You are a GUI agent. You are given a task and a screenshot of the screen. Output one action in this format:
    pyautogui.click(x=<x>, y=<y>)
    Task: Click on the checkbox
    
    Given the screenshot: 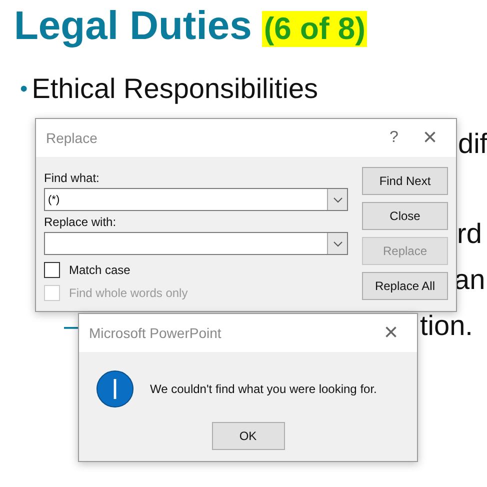 What is the action you would take?
    pyautogui.click(x=52, y=270)
    